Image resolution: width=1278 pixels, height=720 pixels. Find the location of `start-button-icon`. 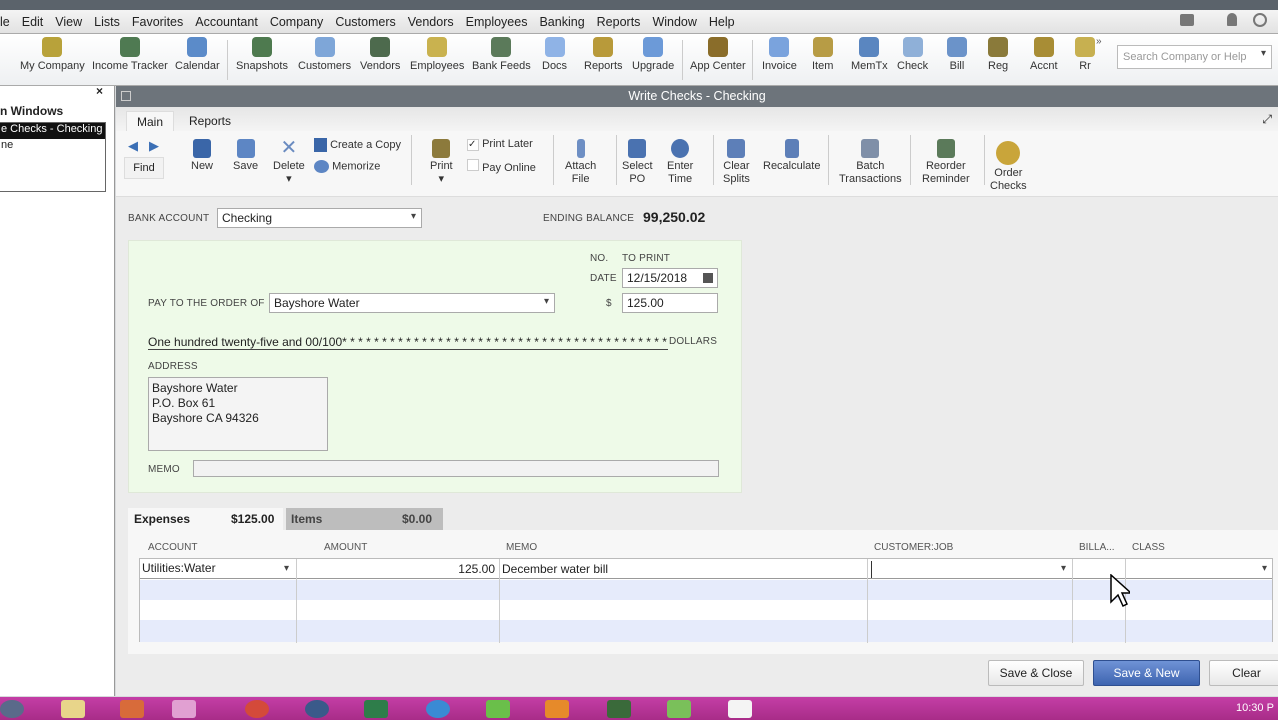

start-button-icon is located at coordinates (12, 709).